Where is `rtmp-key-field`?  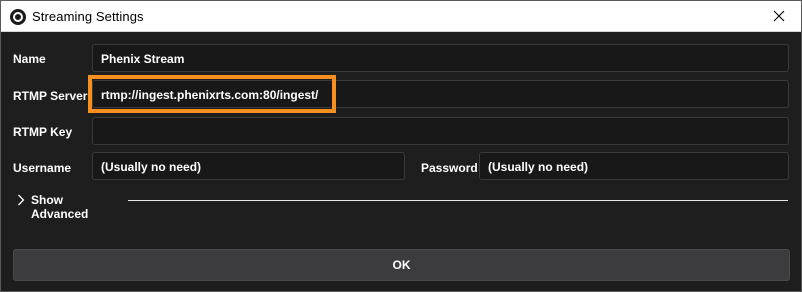
rtmp-key-field is located at coordinates (440, 131).